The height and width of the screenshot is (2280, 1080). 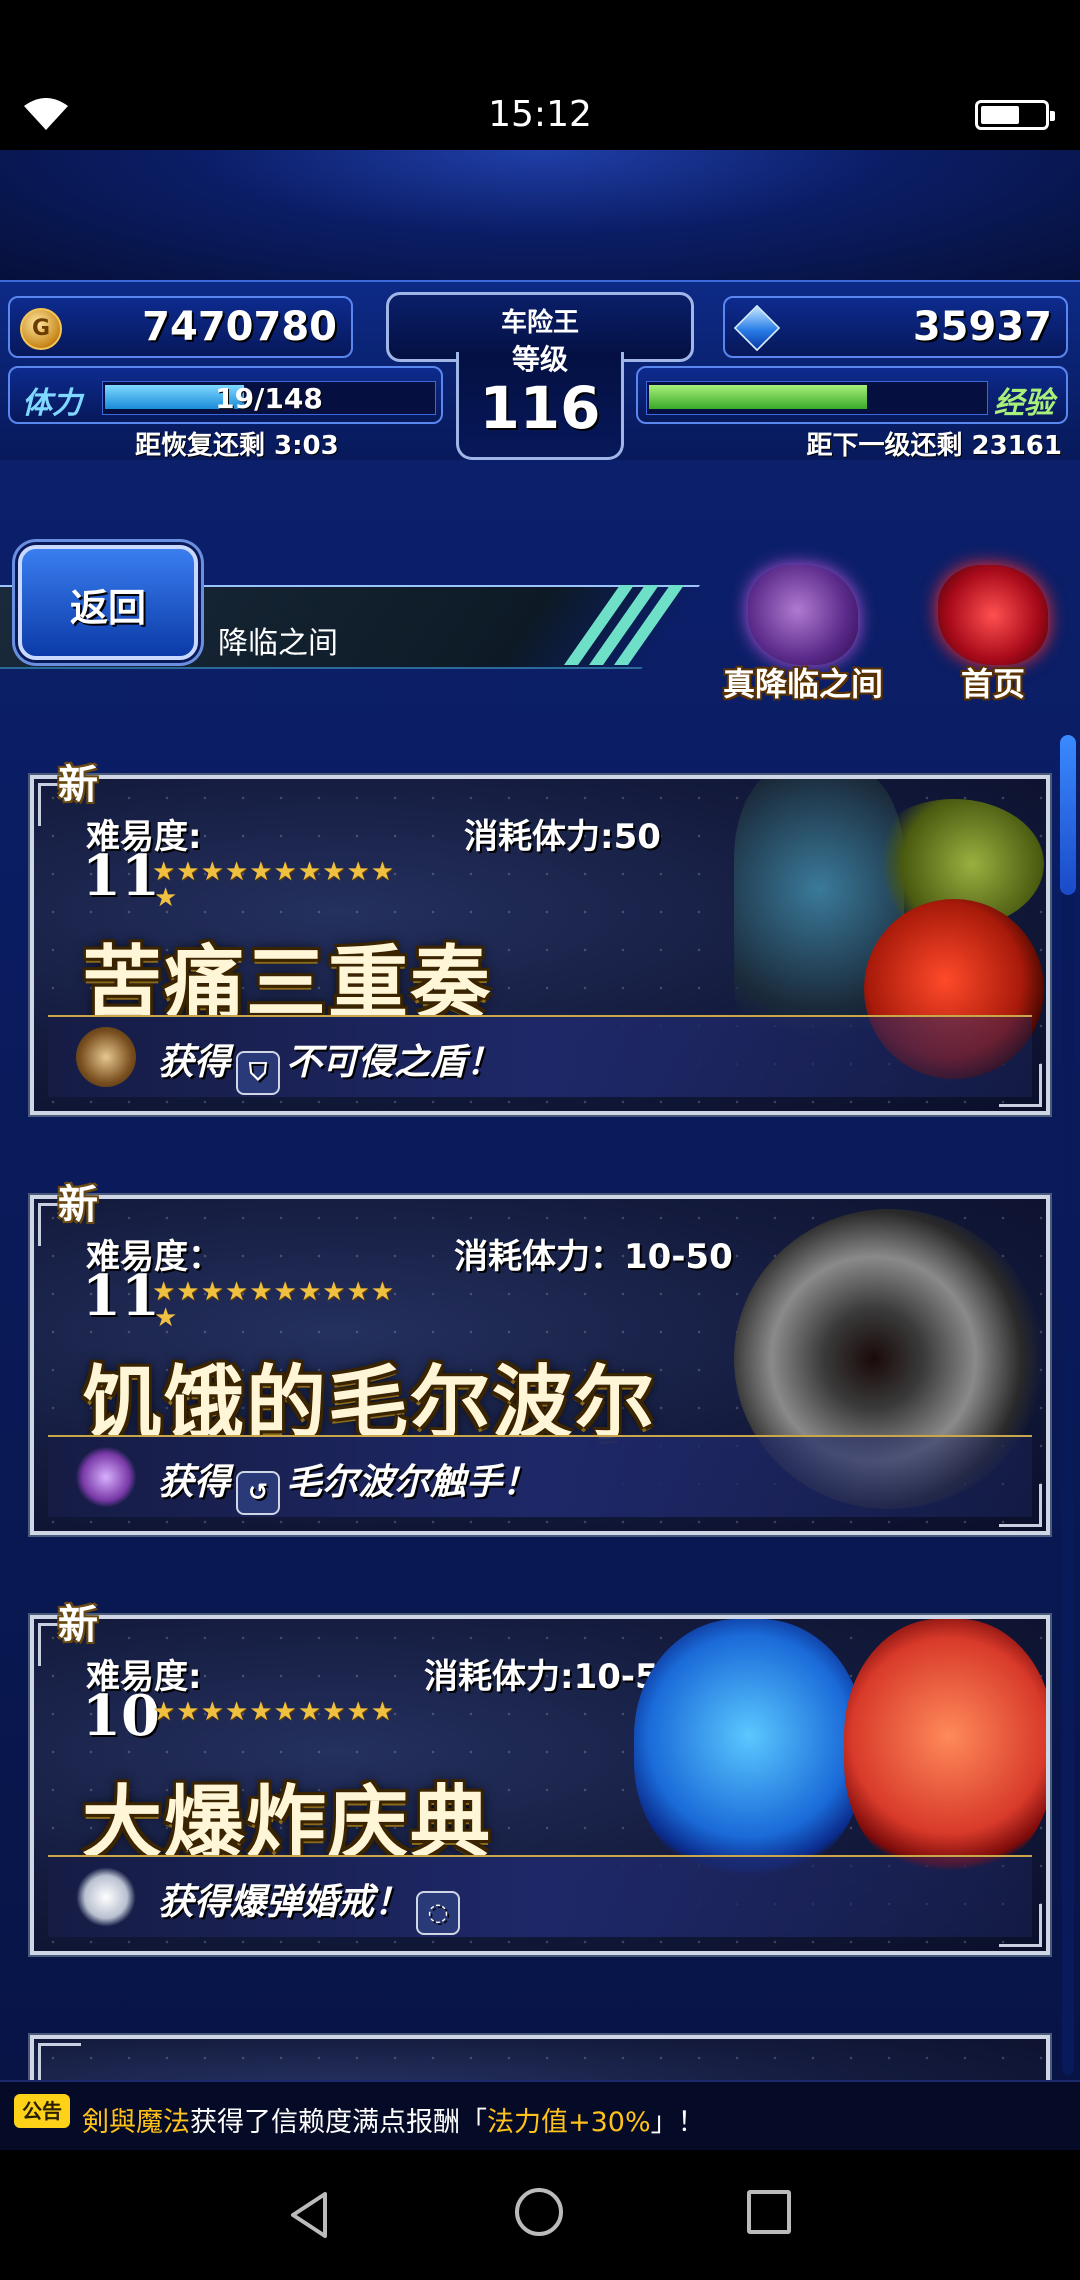 What do you see at coordinates (312, 1904) in the screenshot?
I see `reward-text: 获得爆弹婚戒！ ◌` at bounding box center [312, 1904].